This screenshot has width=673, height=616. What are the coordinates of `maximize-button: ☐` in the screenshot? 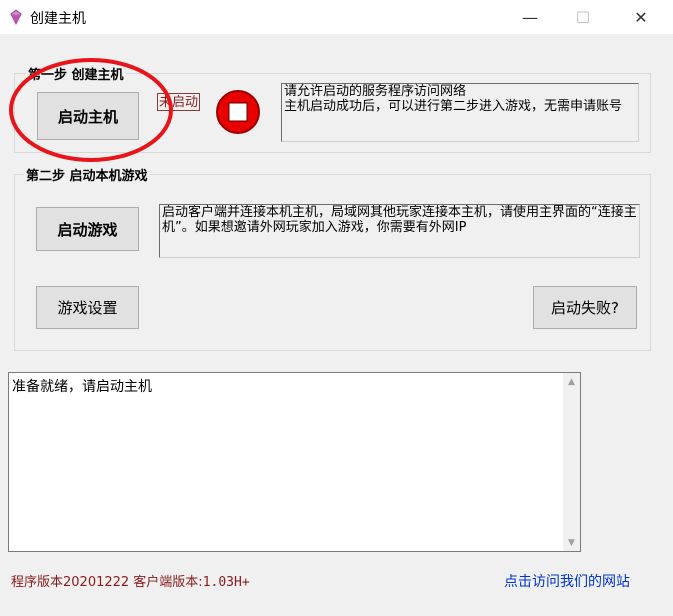 It's located at (583, 17).